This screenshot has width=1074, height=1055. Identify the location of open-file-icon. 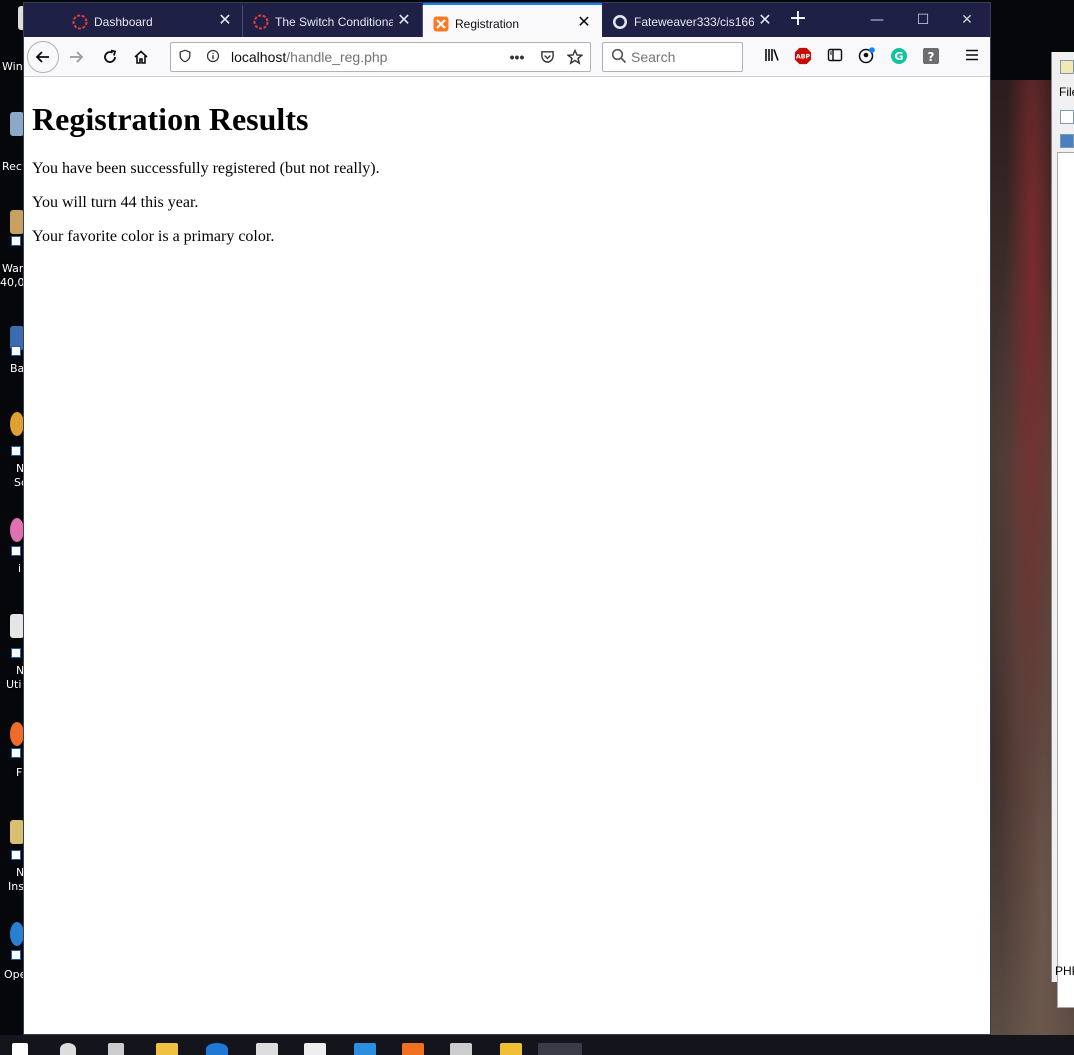
(1067, 117).